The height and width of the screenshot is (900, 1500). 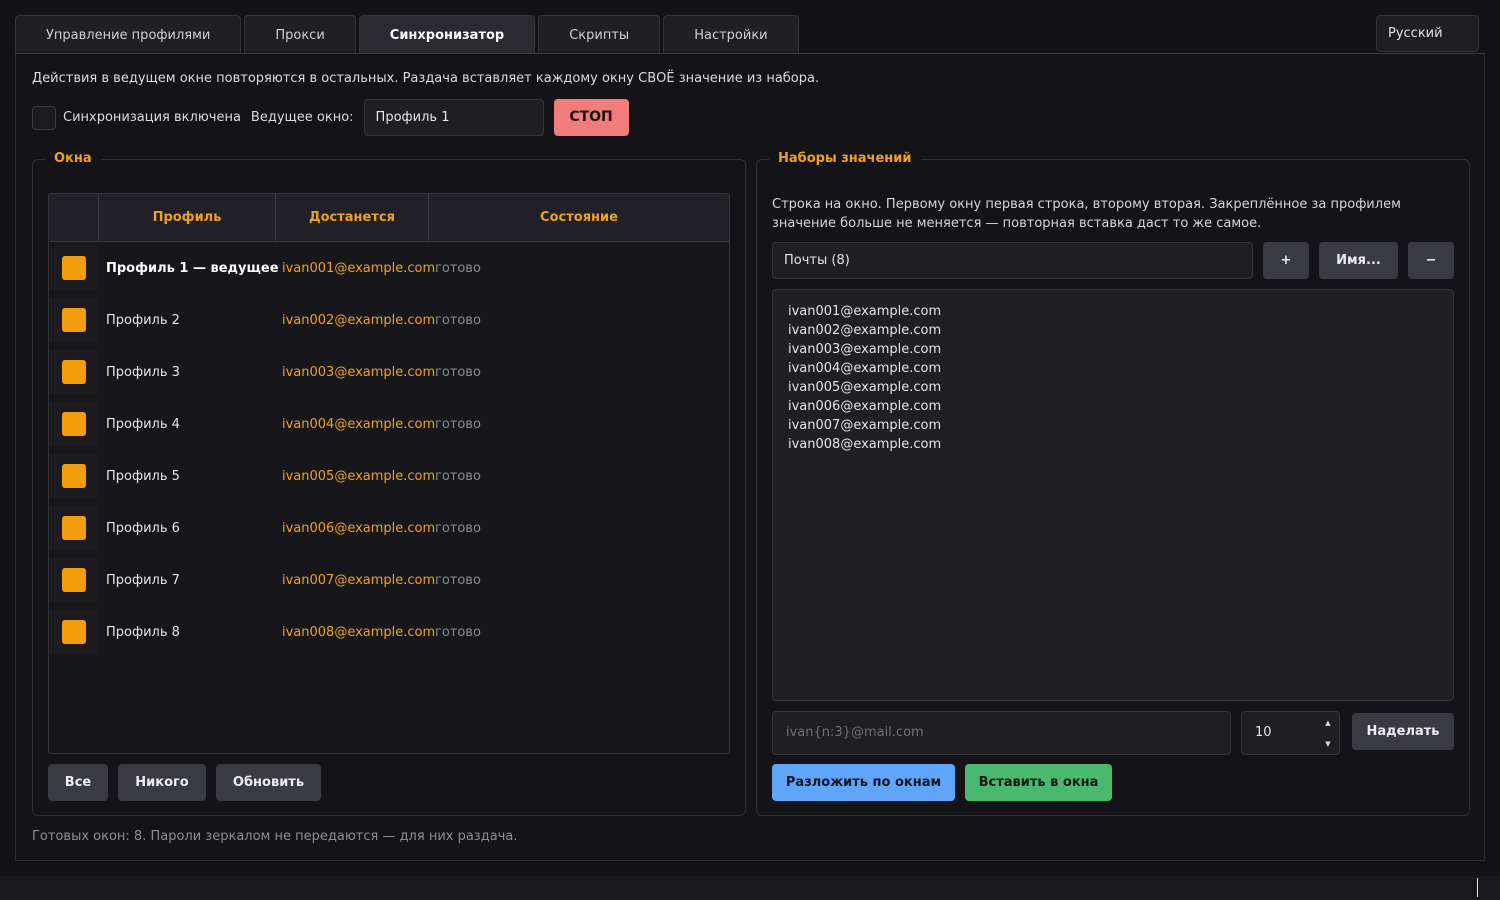 What do you see at coordinates (447, 34) in the screenshot?
I see `tab-synchronizer: Синхронизатор` at bounding box center [447, 34].